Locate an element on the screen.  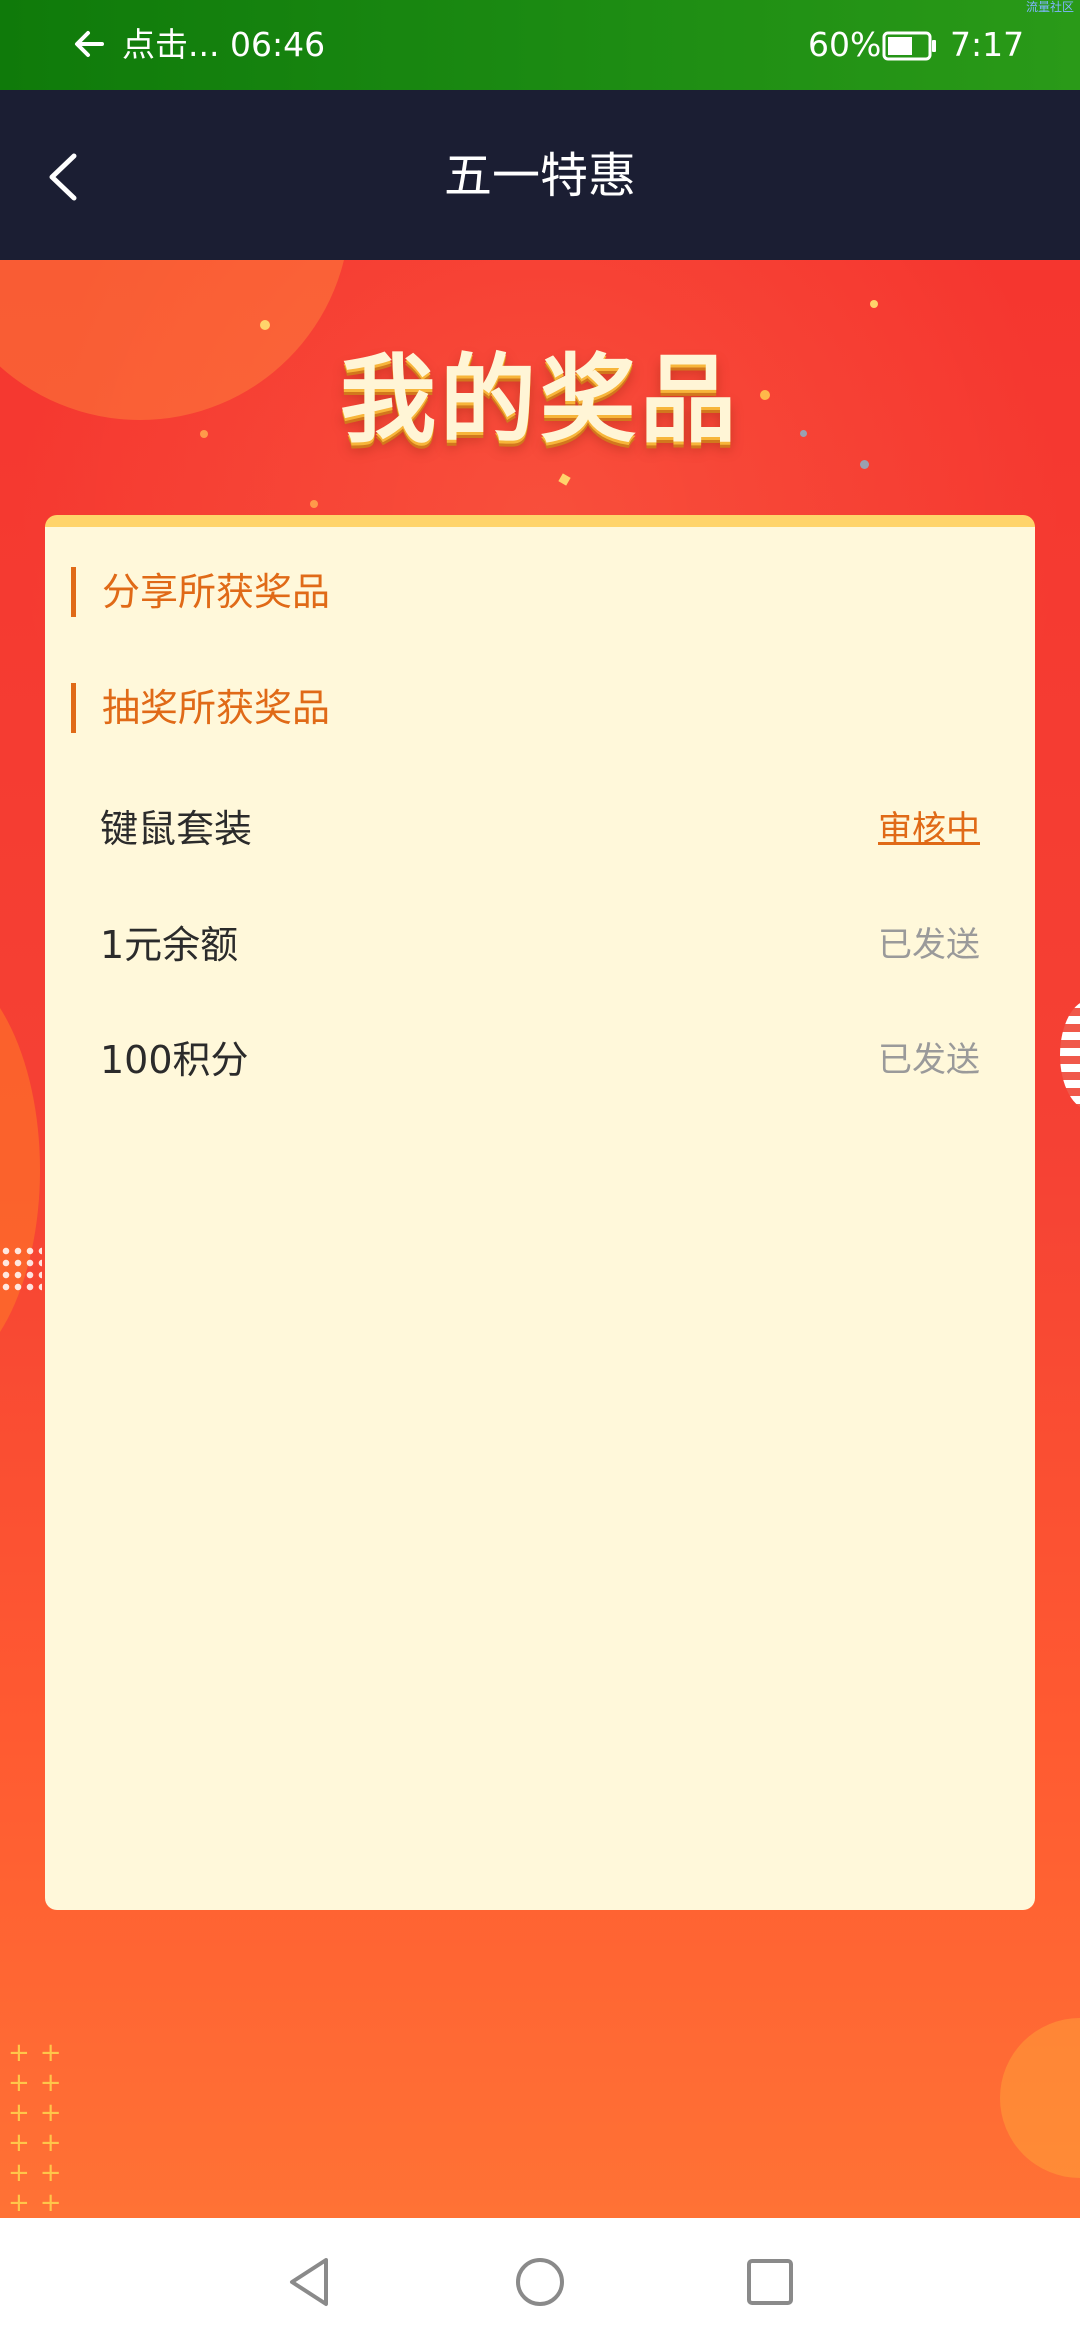
page-title: 五一特惠 is located at coordinates (539, 176).